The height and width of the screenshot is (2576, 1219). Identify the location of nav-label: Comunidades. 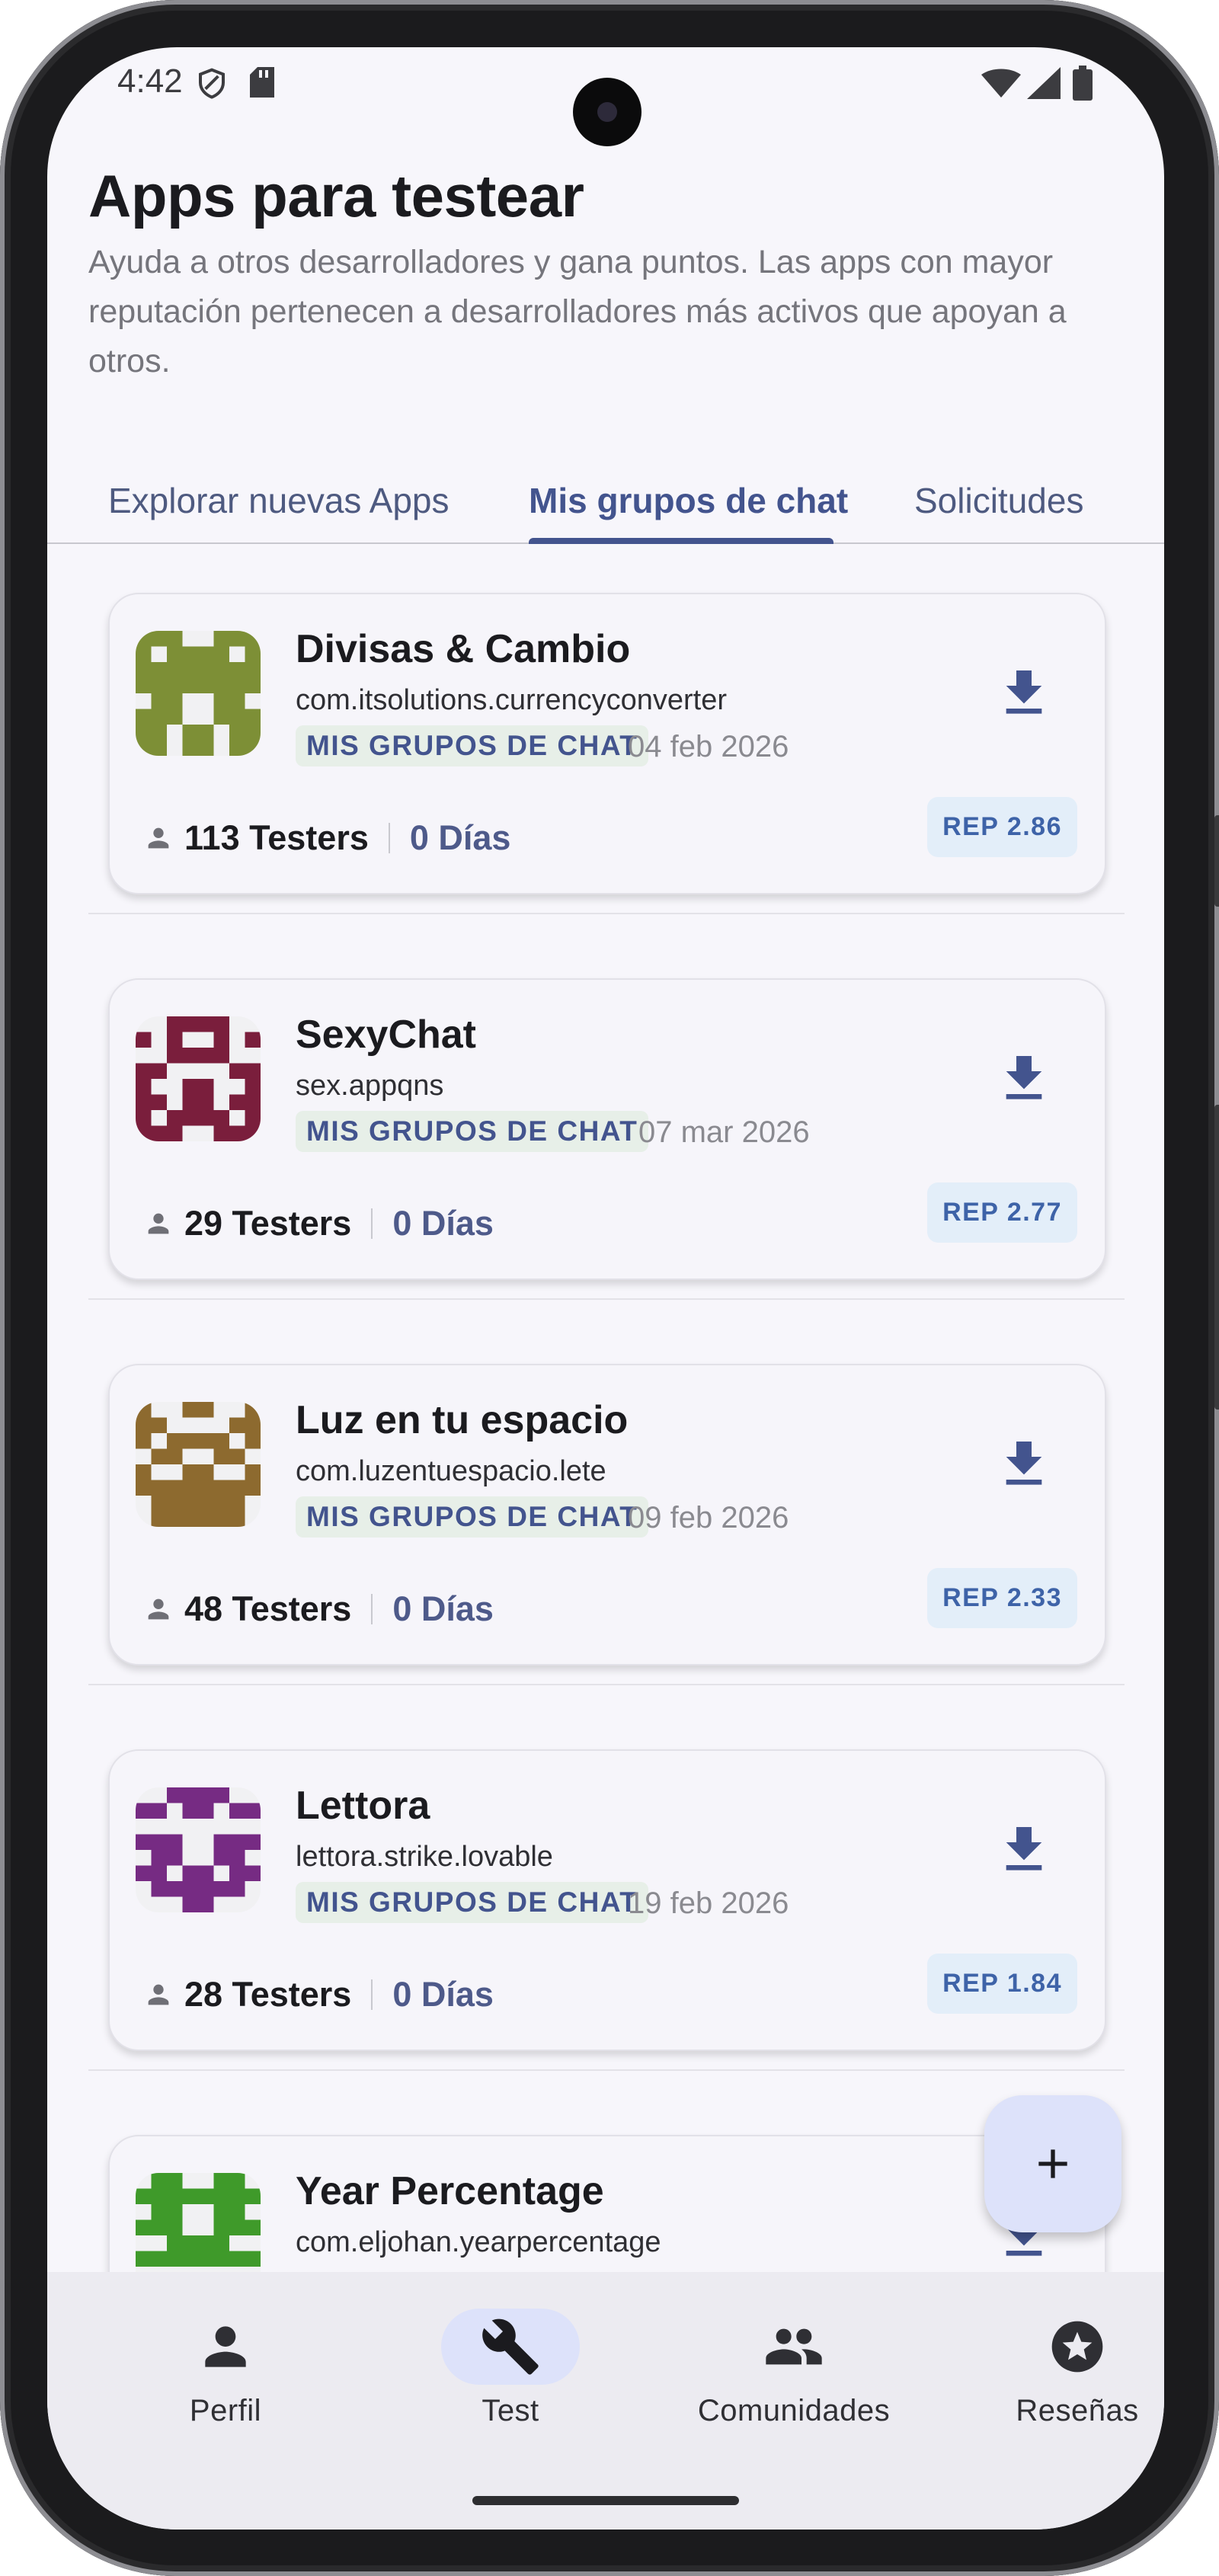
(794, 2410).